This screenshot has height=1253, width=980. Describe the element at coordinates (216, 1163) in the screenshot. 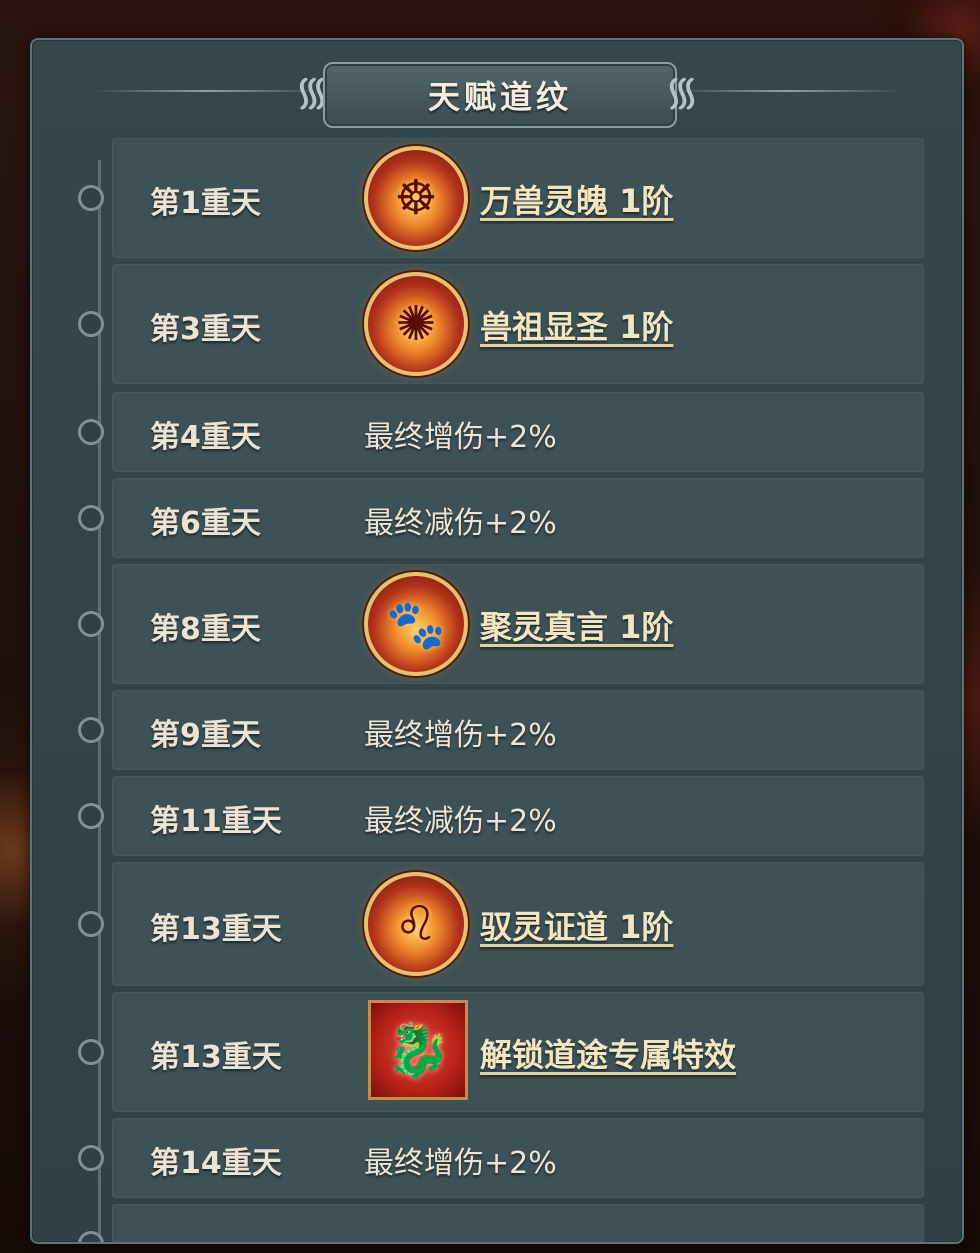

I see `stage-label: 第14重天` at that location.